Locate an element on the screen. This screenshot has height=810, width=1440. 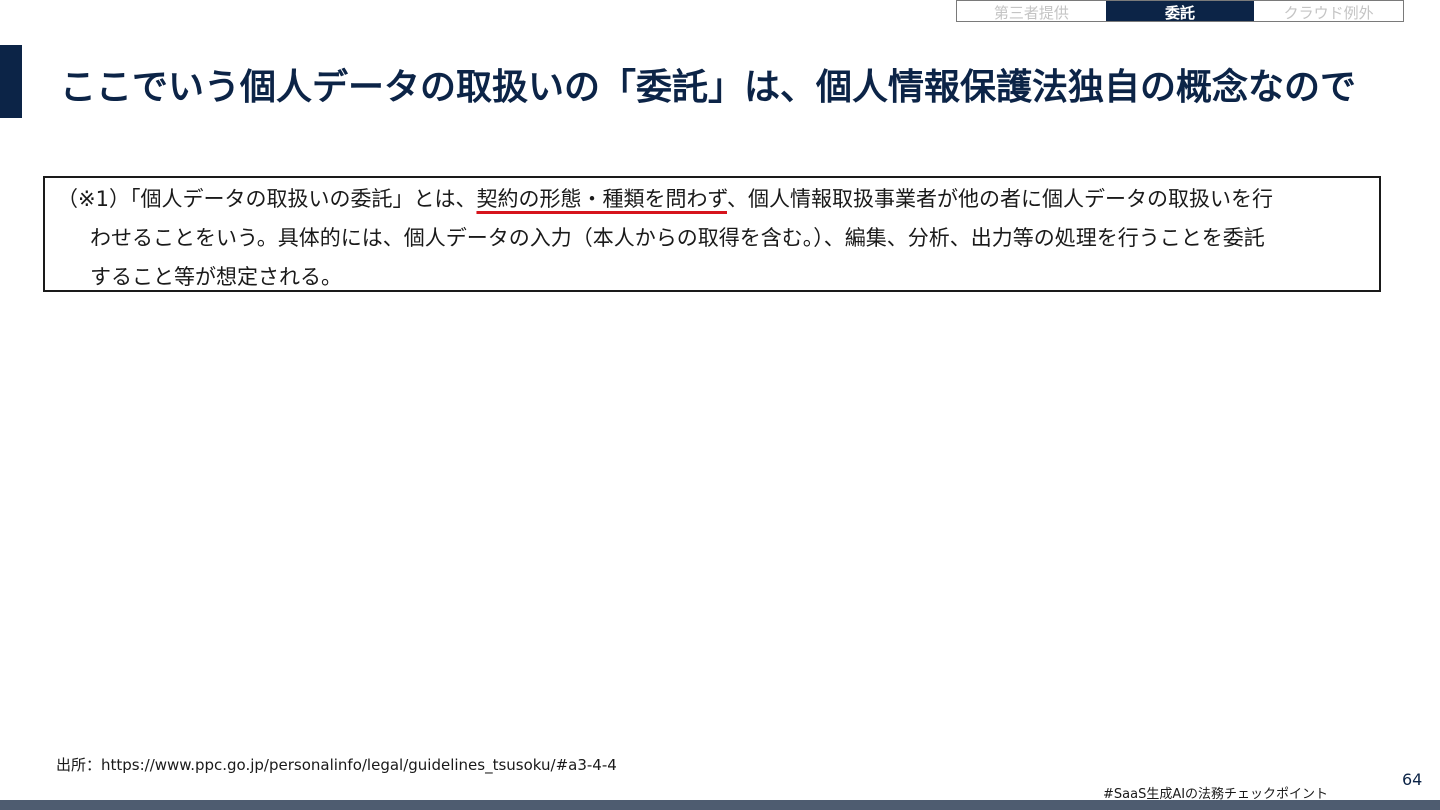
page-number: 64 is located at coordinates (1412, 779).